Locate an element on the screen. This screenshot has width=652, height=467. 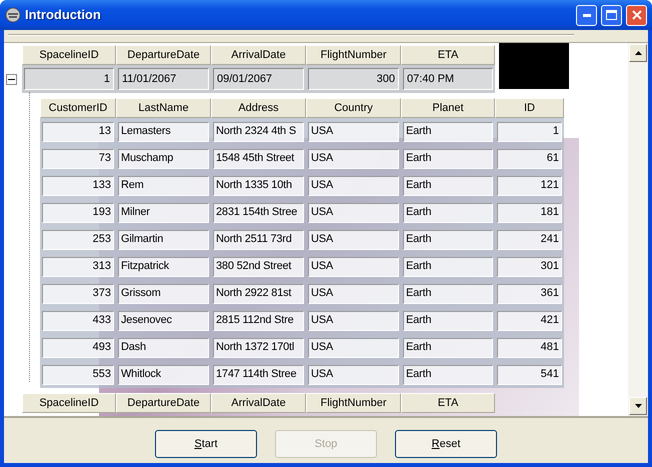
column-header: CustomerID is located at coordinates (78, 108).